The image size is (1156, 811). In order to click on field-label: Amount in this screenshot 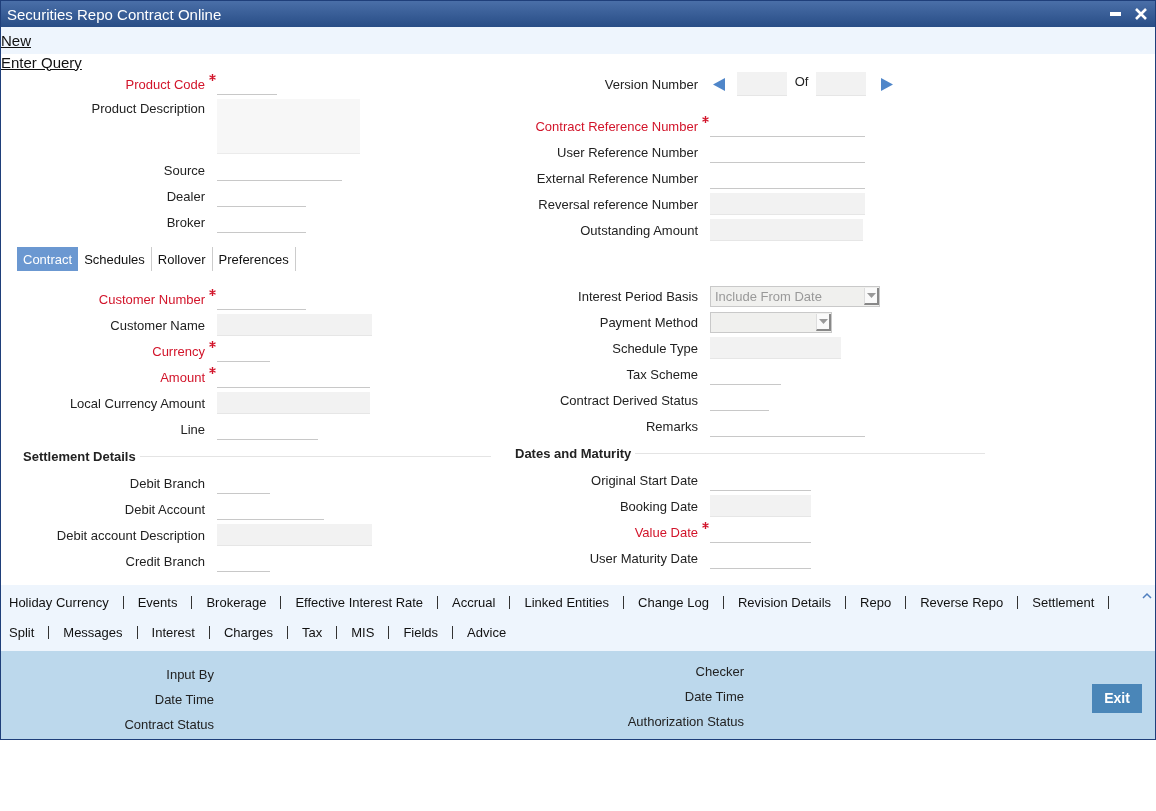, I will do `click(182, 377)`.